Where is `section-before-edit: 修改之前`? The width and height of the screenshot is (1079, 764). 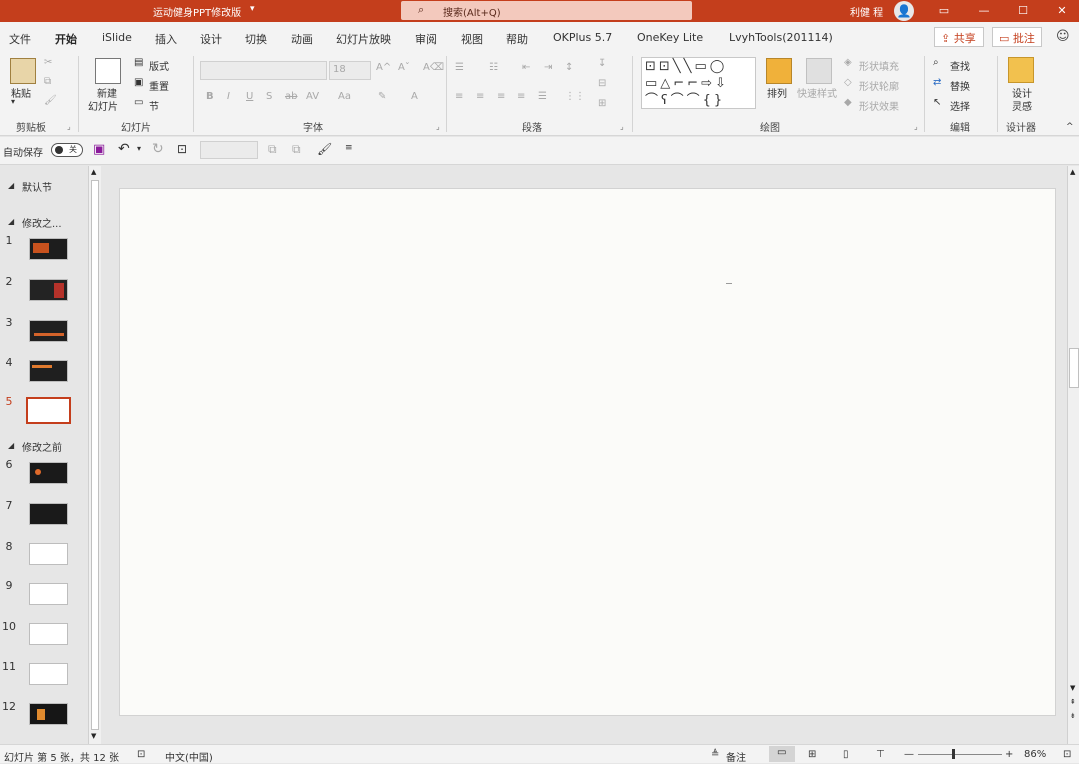
section-before-edit: 修改之前 is located at coordinates (42, 446).